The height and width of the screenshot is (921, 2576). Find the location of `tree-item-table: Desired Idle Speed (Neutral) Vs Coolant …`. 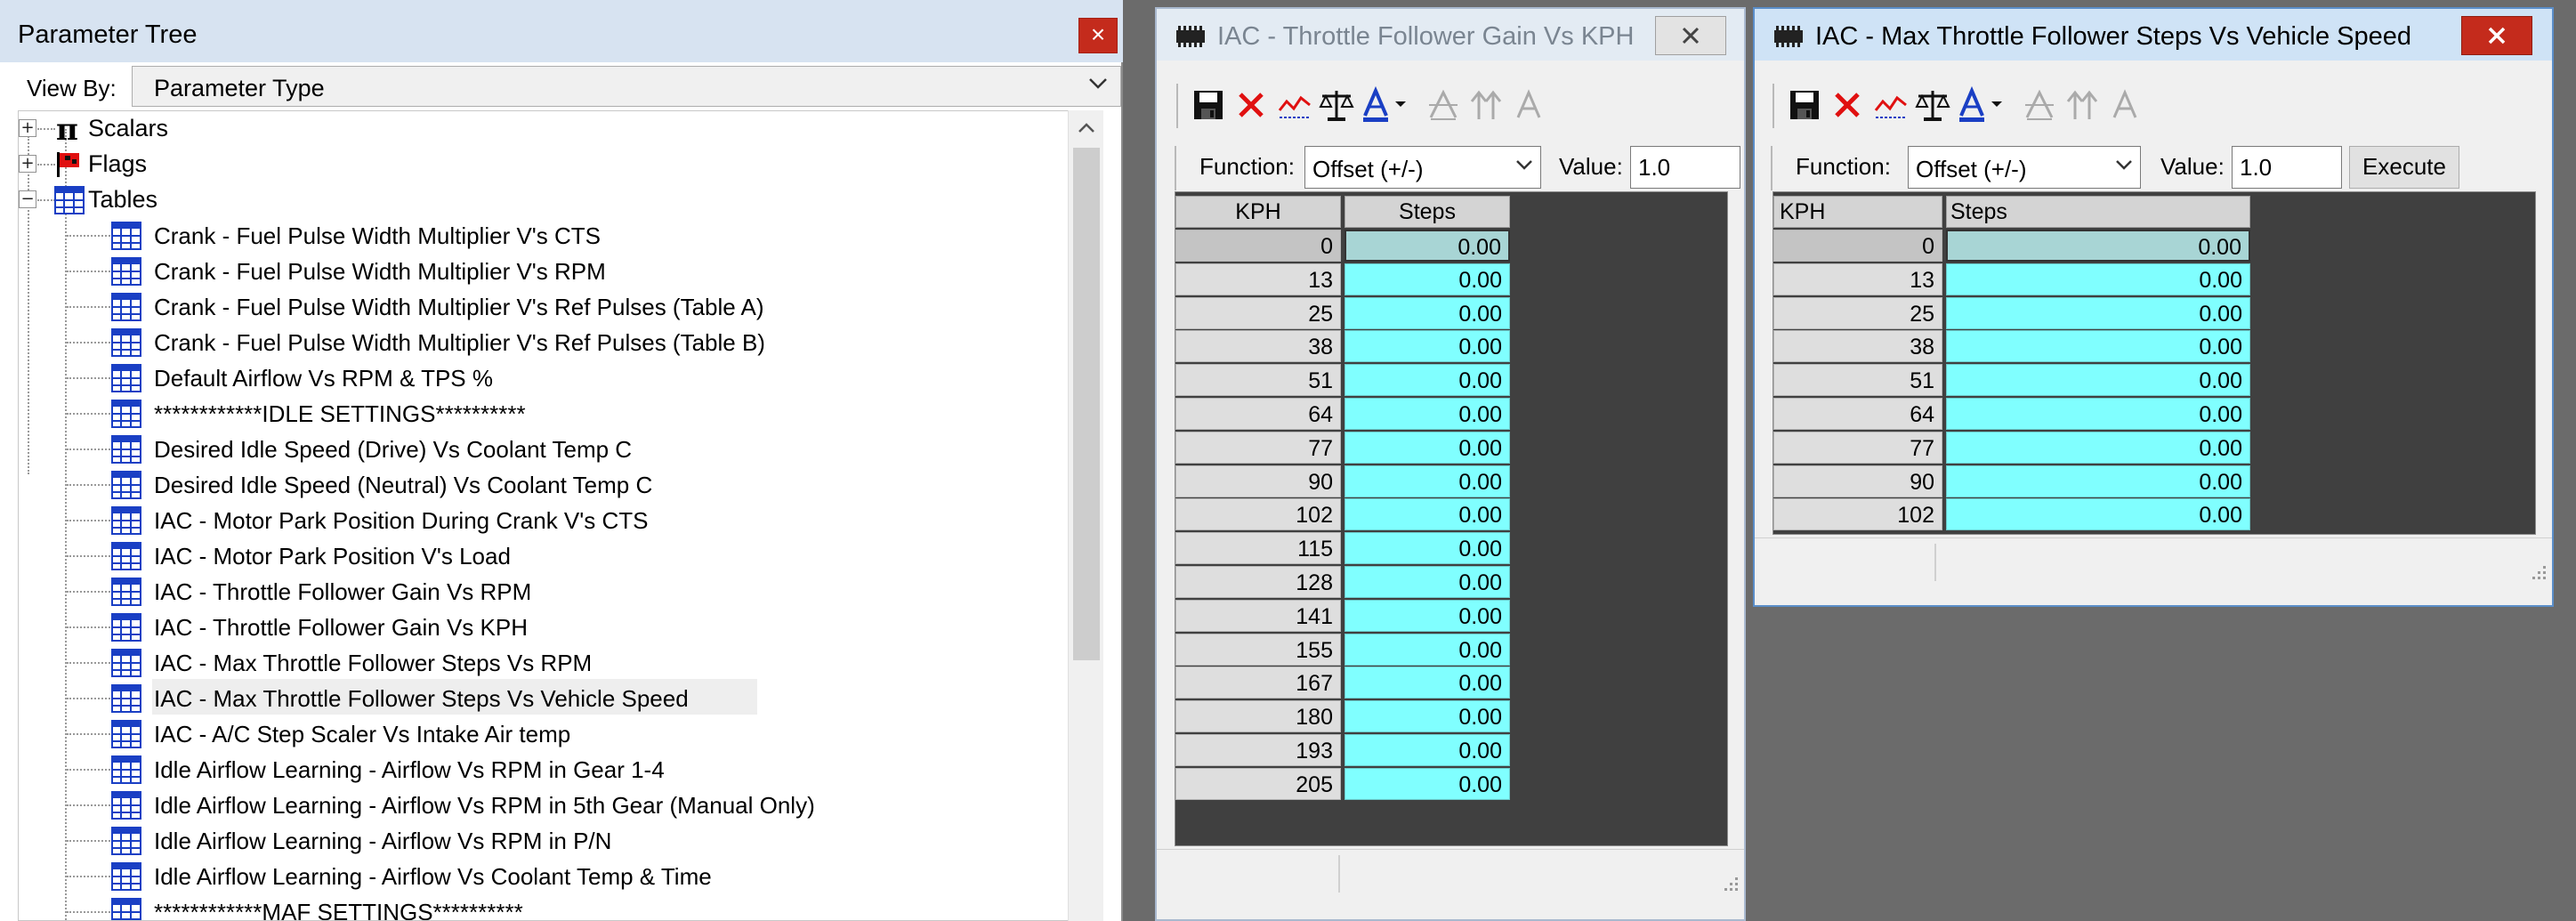

tree-item-table: Desired Idle Speed (Neutral) Vs Coolant … is located at coordinates (544, 485).